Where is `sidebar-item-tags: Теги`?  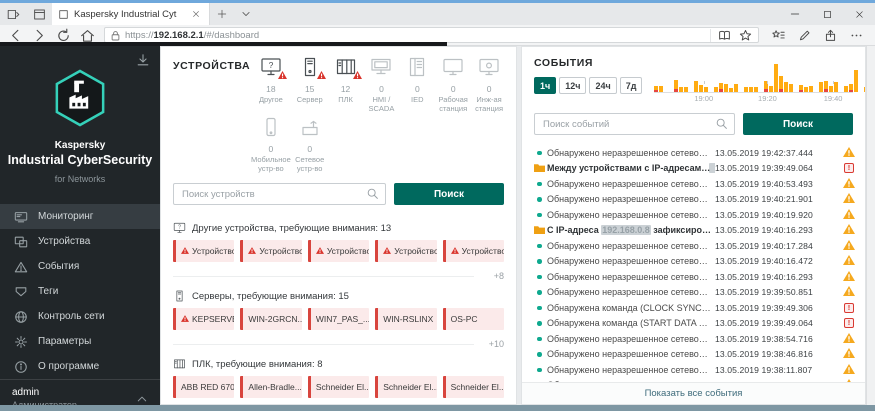
sidebar-item-tags: Теги is located at coordinates (80, 291).